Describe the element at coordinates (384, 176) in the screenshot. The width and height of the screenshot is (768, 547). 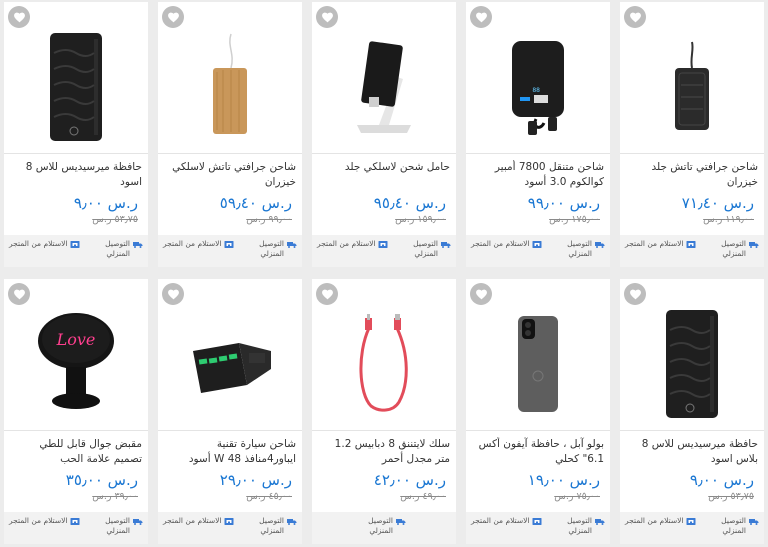
I see `product-title: حامل شحن لاسلكي جلد` at that location.